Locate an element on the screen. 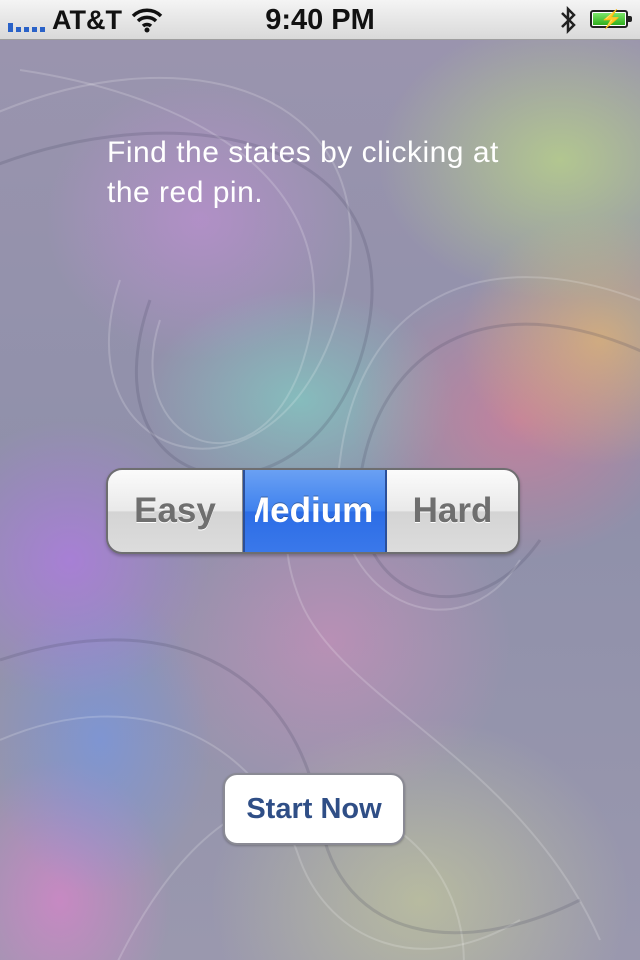 The width and height of the screenshot is (640, 960). difficulty-medium-segment: Medium is located at coordinates (315, 511).